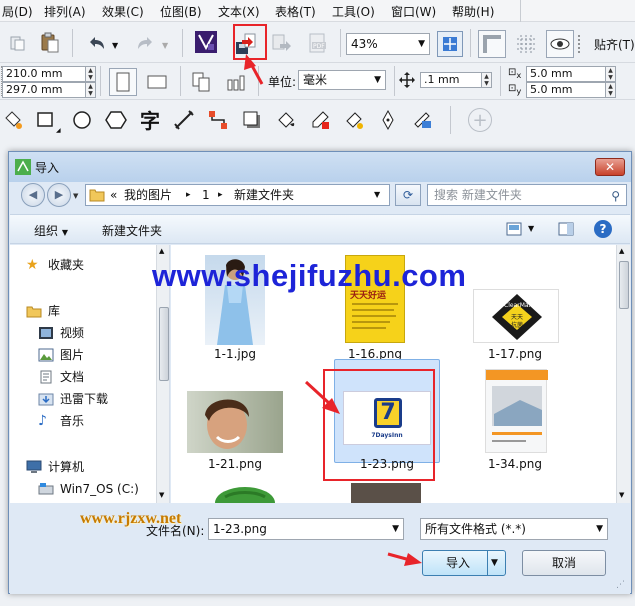 This screenshot has width=635, height=606. Describe the element at coordinates (146, 43) in the screenshot. I see `redo-icon` at that location.